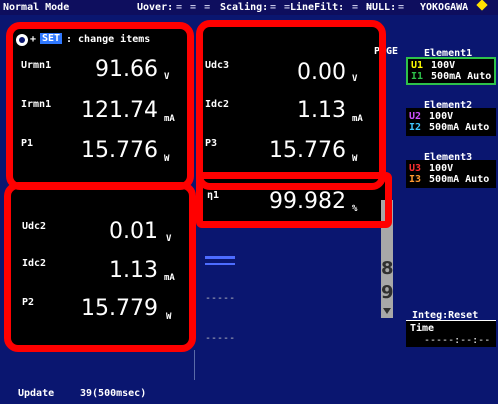 This screenshot has width=504, height=408. What do you see at coordinates (441, 168) in the screenshot?
I see `element3-u-range: 100V` at bounding box center [441, 168].